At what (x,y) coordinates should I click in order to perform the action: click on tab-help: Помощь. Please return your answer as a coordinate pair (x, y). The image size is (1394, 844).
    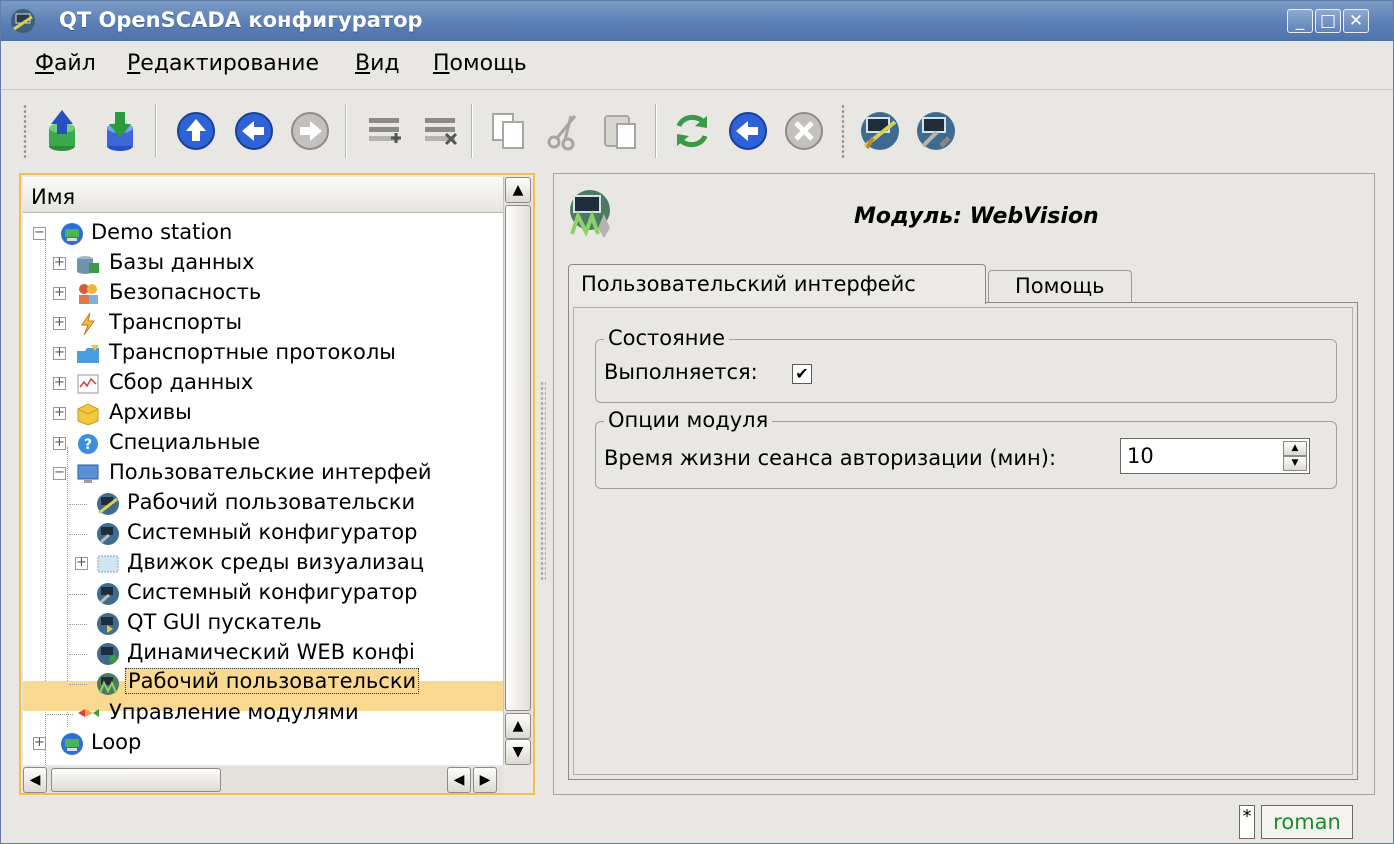
    Looking at the image, I should click on (1060, 287).